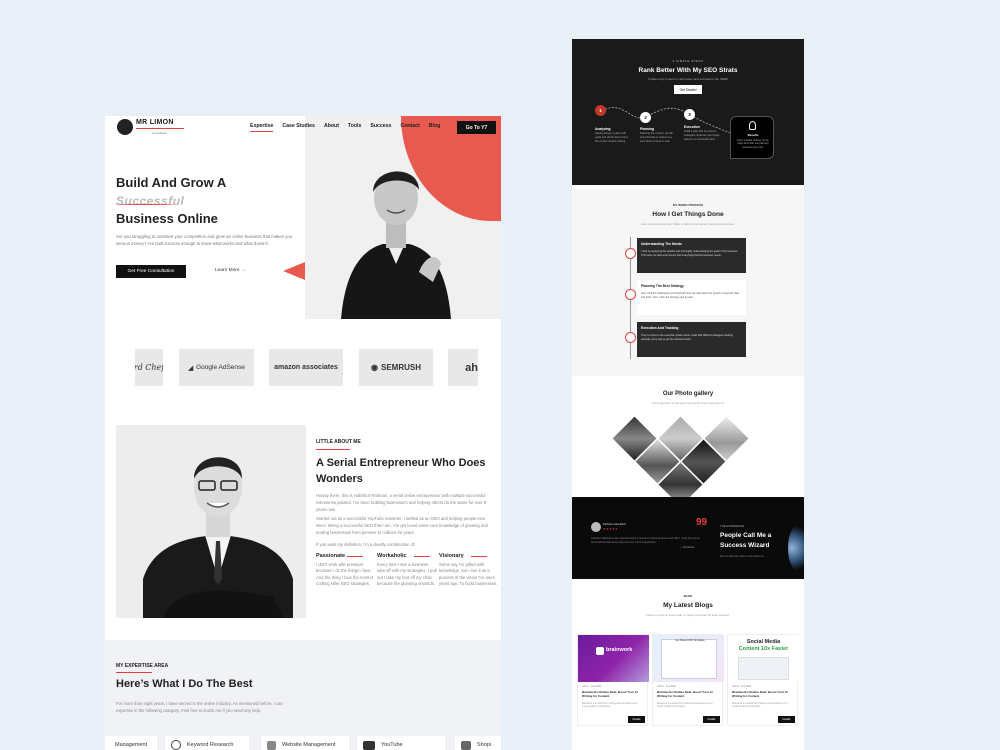 This screenshot has height=750, width=1000. What do you see at coordinates (796, 548) in the screenshot?
I see `planet-glow-decoration` at bounding box center [796, 548].